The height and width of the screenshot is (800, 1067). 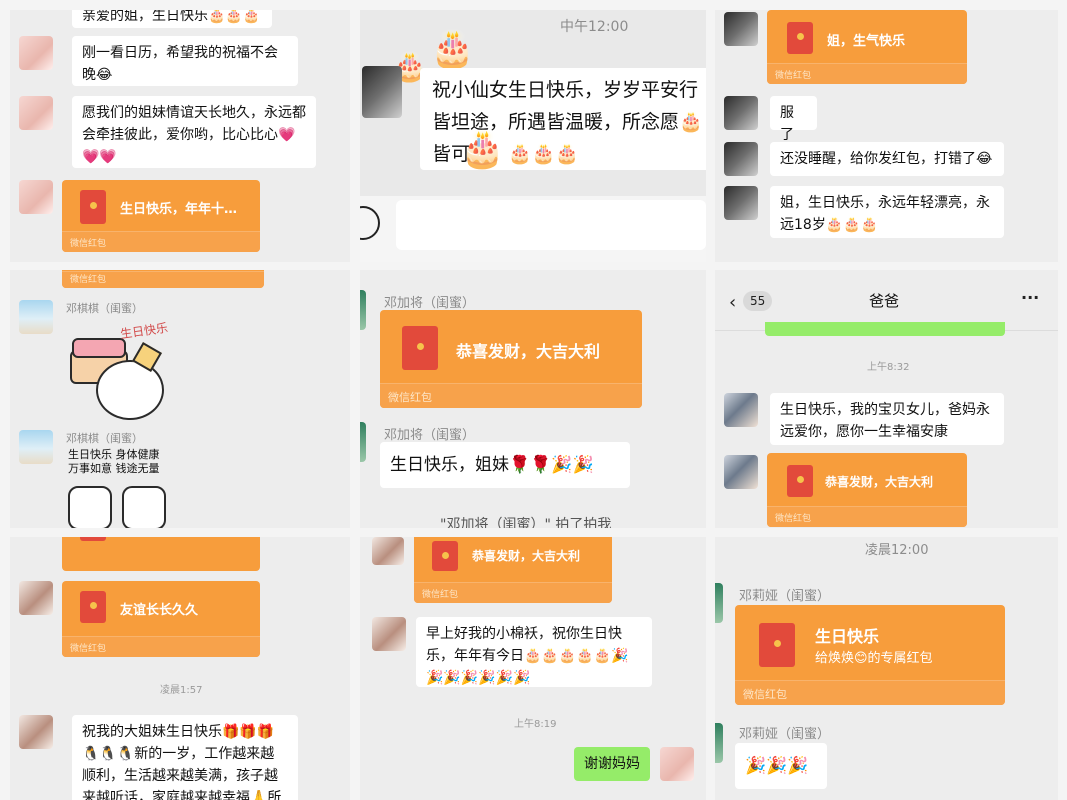 What do you see at coordinates (874, 658) in the screenshot?
I see `red-packet-subtitle: 给焕焕😊的专属红包` at bounding box center [874, 658].